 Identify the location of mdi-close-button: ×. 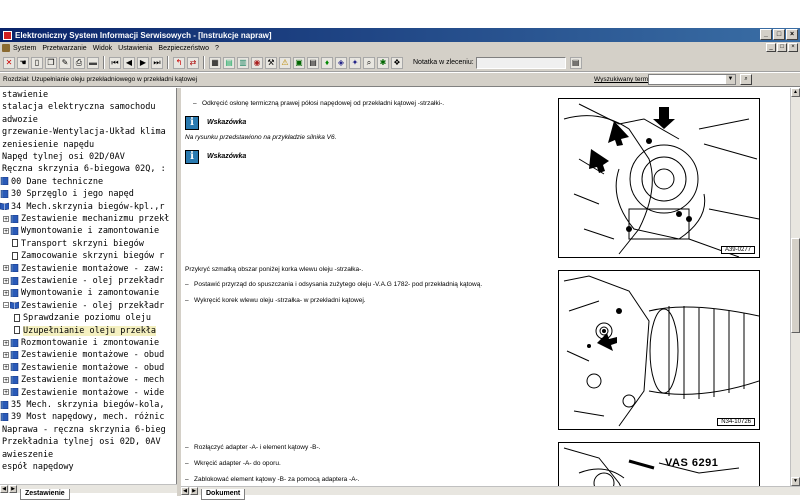
(793, 47).